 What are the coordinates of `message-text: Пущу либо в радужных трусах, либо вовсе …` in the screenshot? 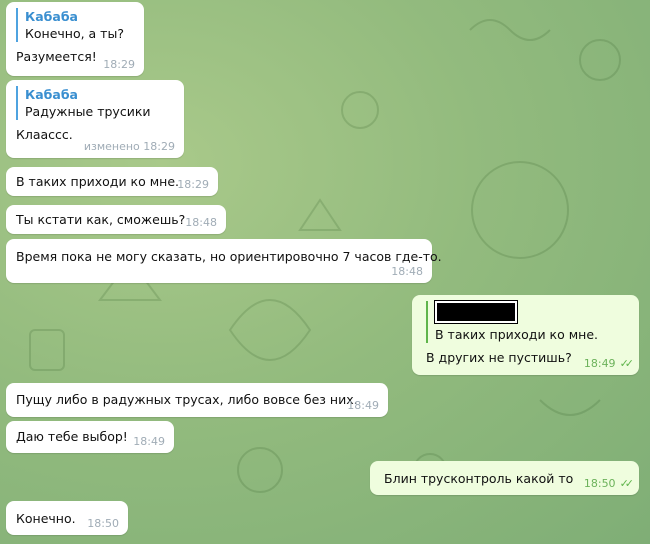 It's located at (187, 399).